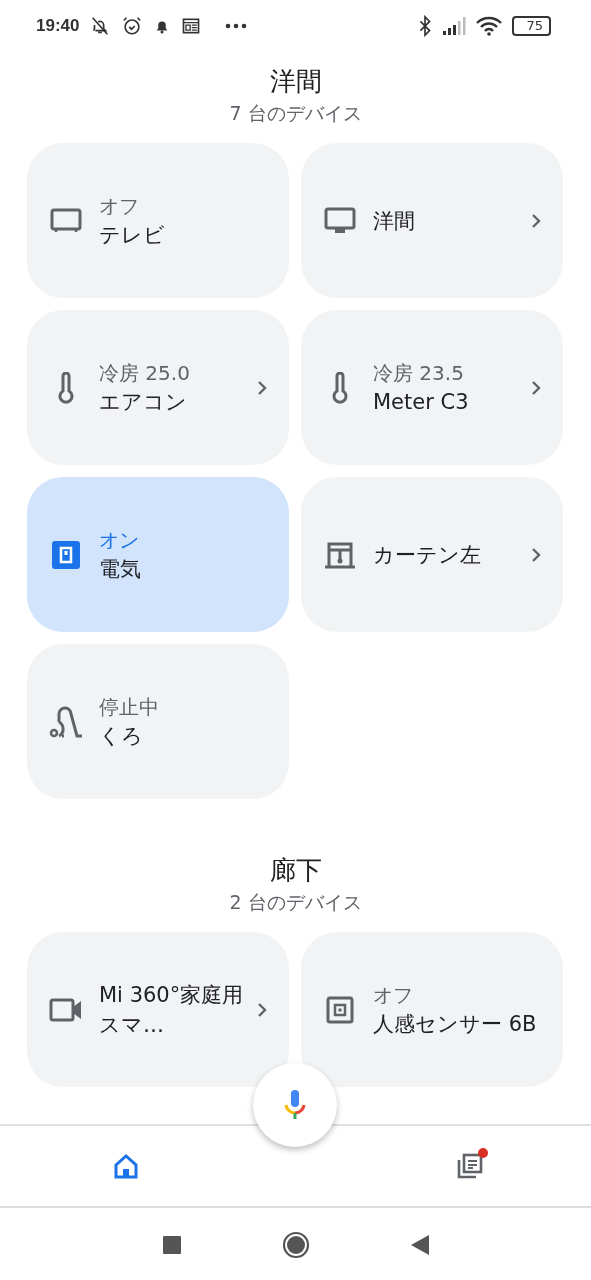  Describe the element at coordinates (419, 373) in the screenshot. I see `device-status: 冷房 23.5` at that location.